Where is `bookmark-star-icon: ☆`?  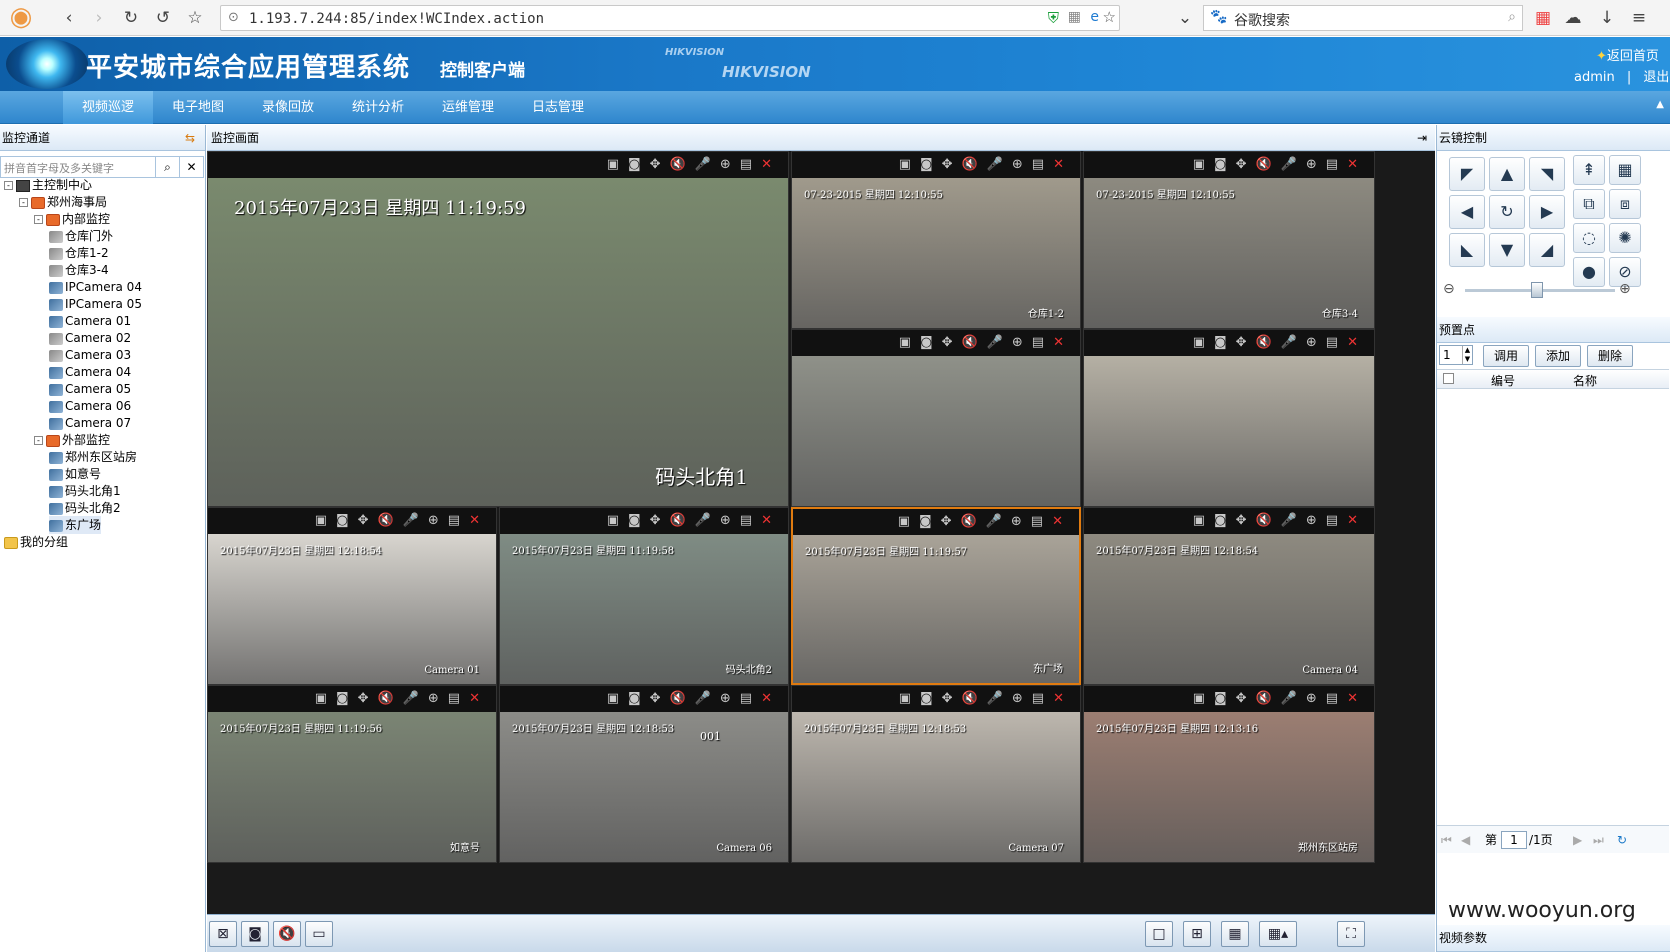 bookmark-star-icon: ☆ is located at coordinates (195, 18).